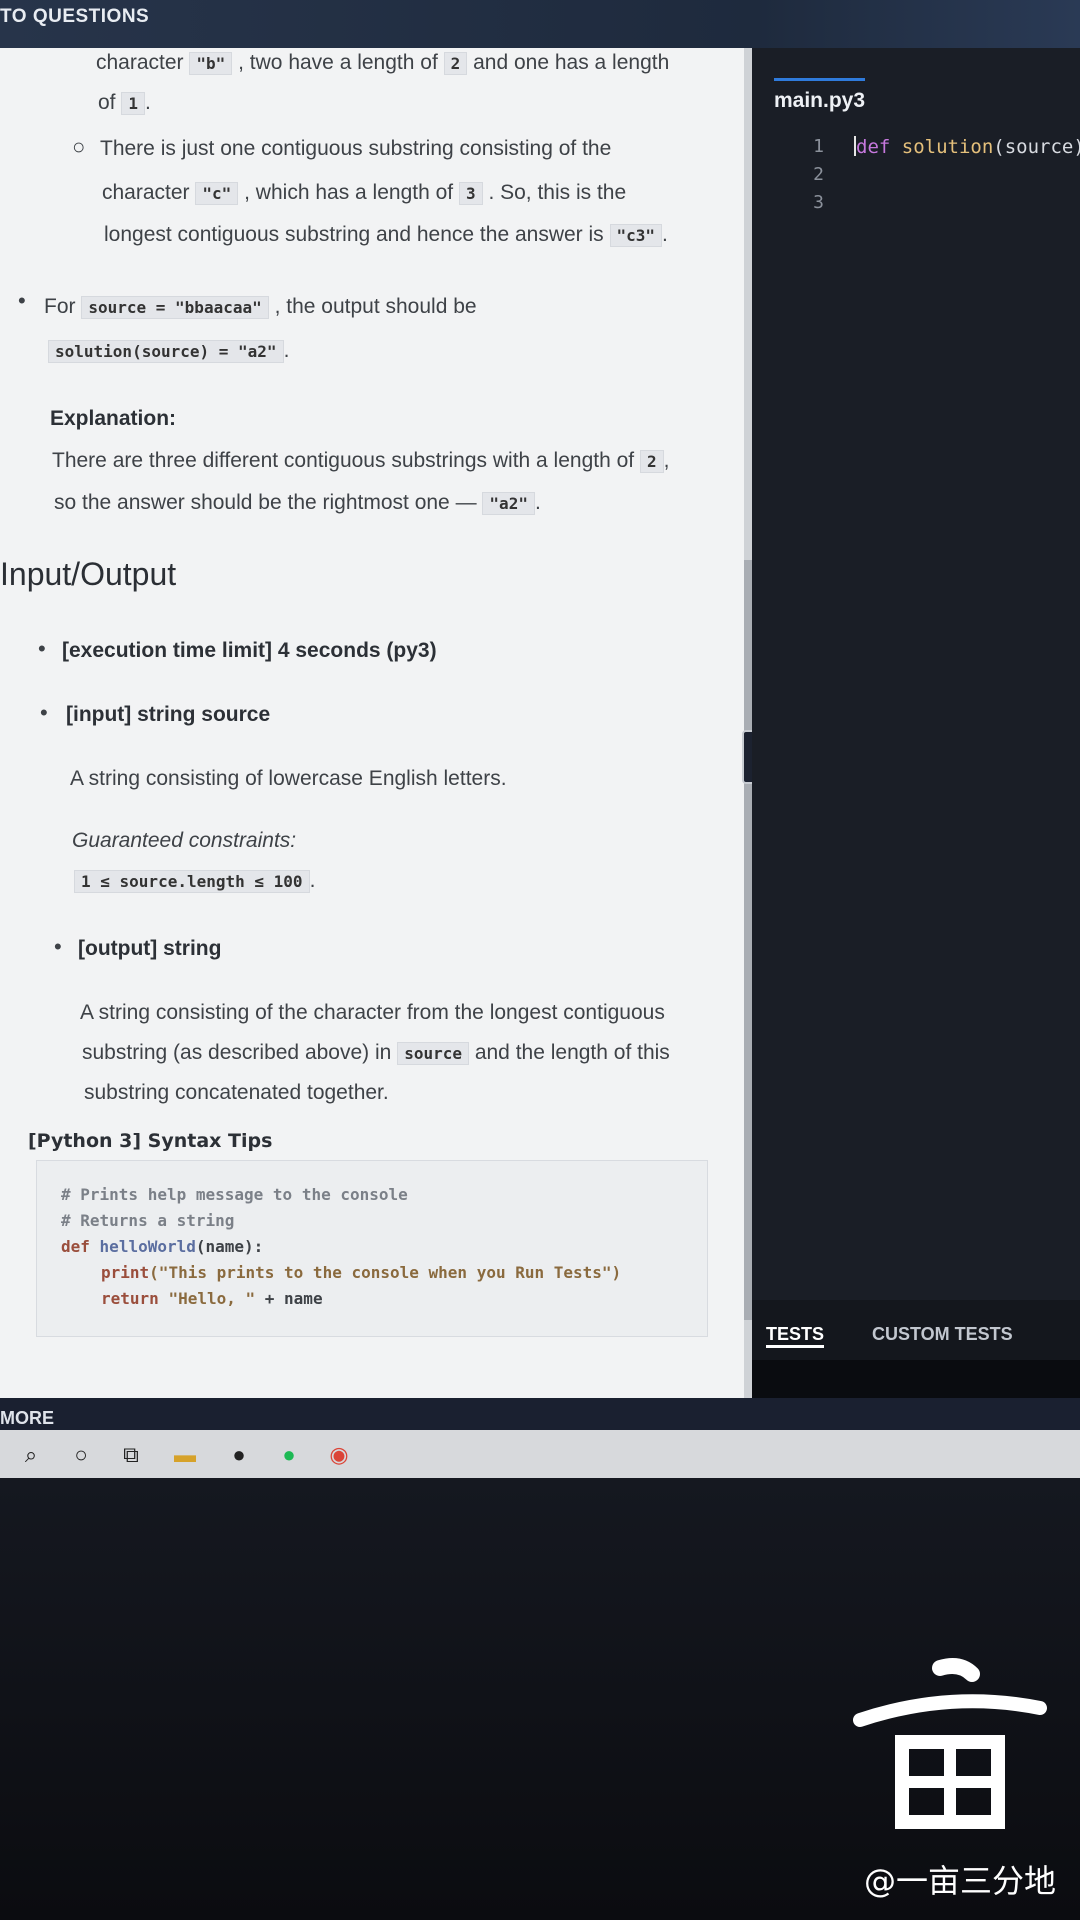  I want to click on search-icon: ⌕, so click(31, 1455).